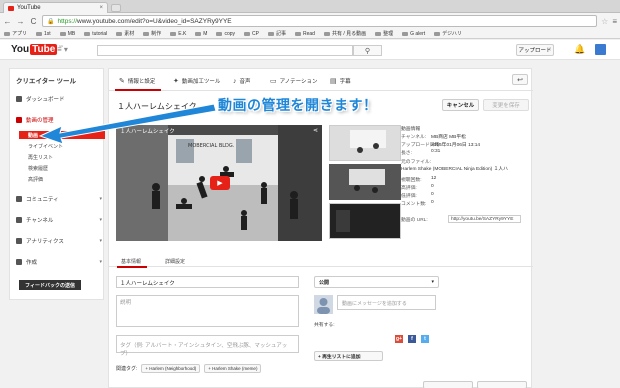  Describe the element at coordinates (276, 33) in the screenshot. I see `bookmark-item: 記事` at that location.